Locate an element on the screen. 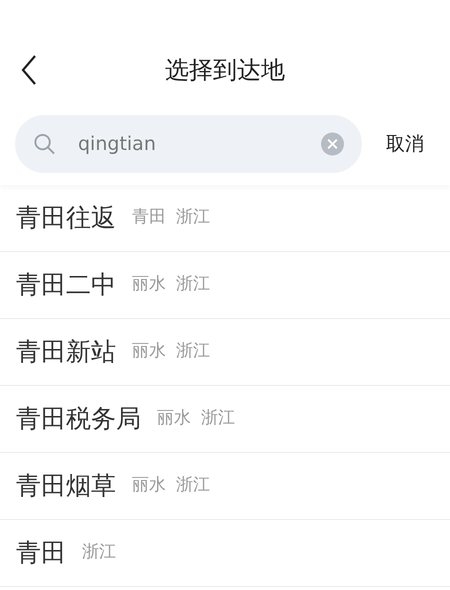  search-field: qingtian is located at coordinates (188, 144).